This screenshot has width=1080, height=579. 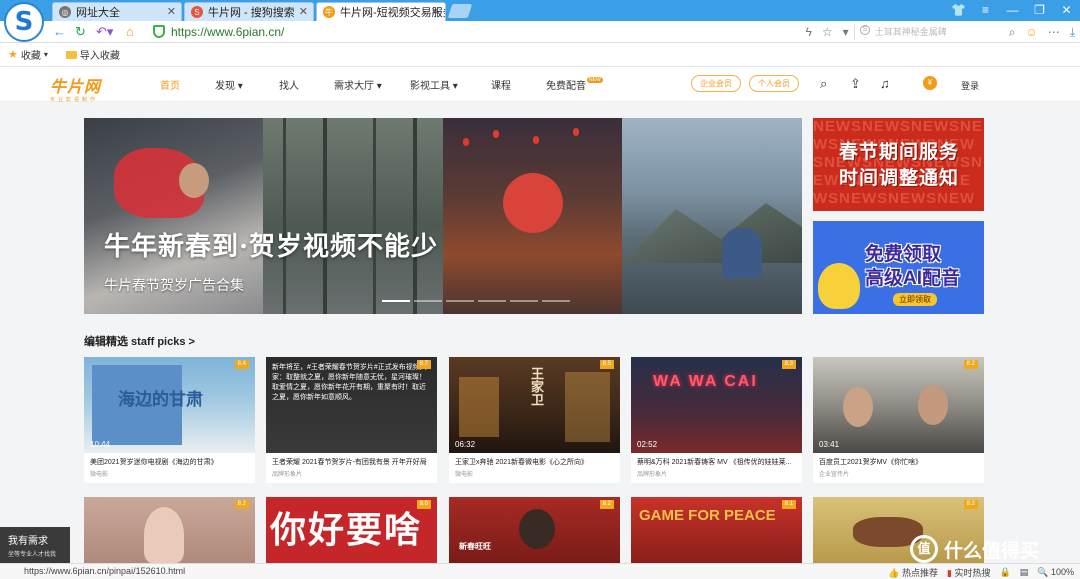 What do you see at coordinates (104, 32) in the screenshot?
I see `undo-icon: ↶▾` at bounding box center [104, 32].